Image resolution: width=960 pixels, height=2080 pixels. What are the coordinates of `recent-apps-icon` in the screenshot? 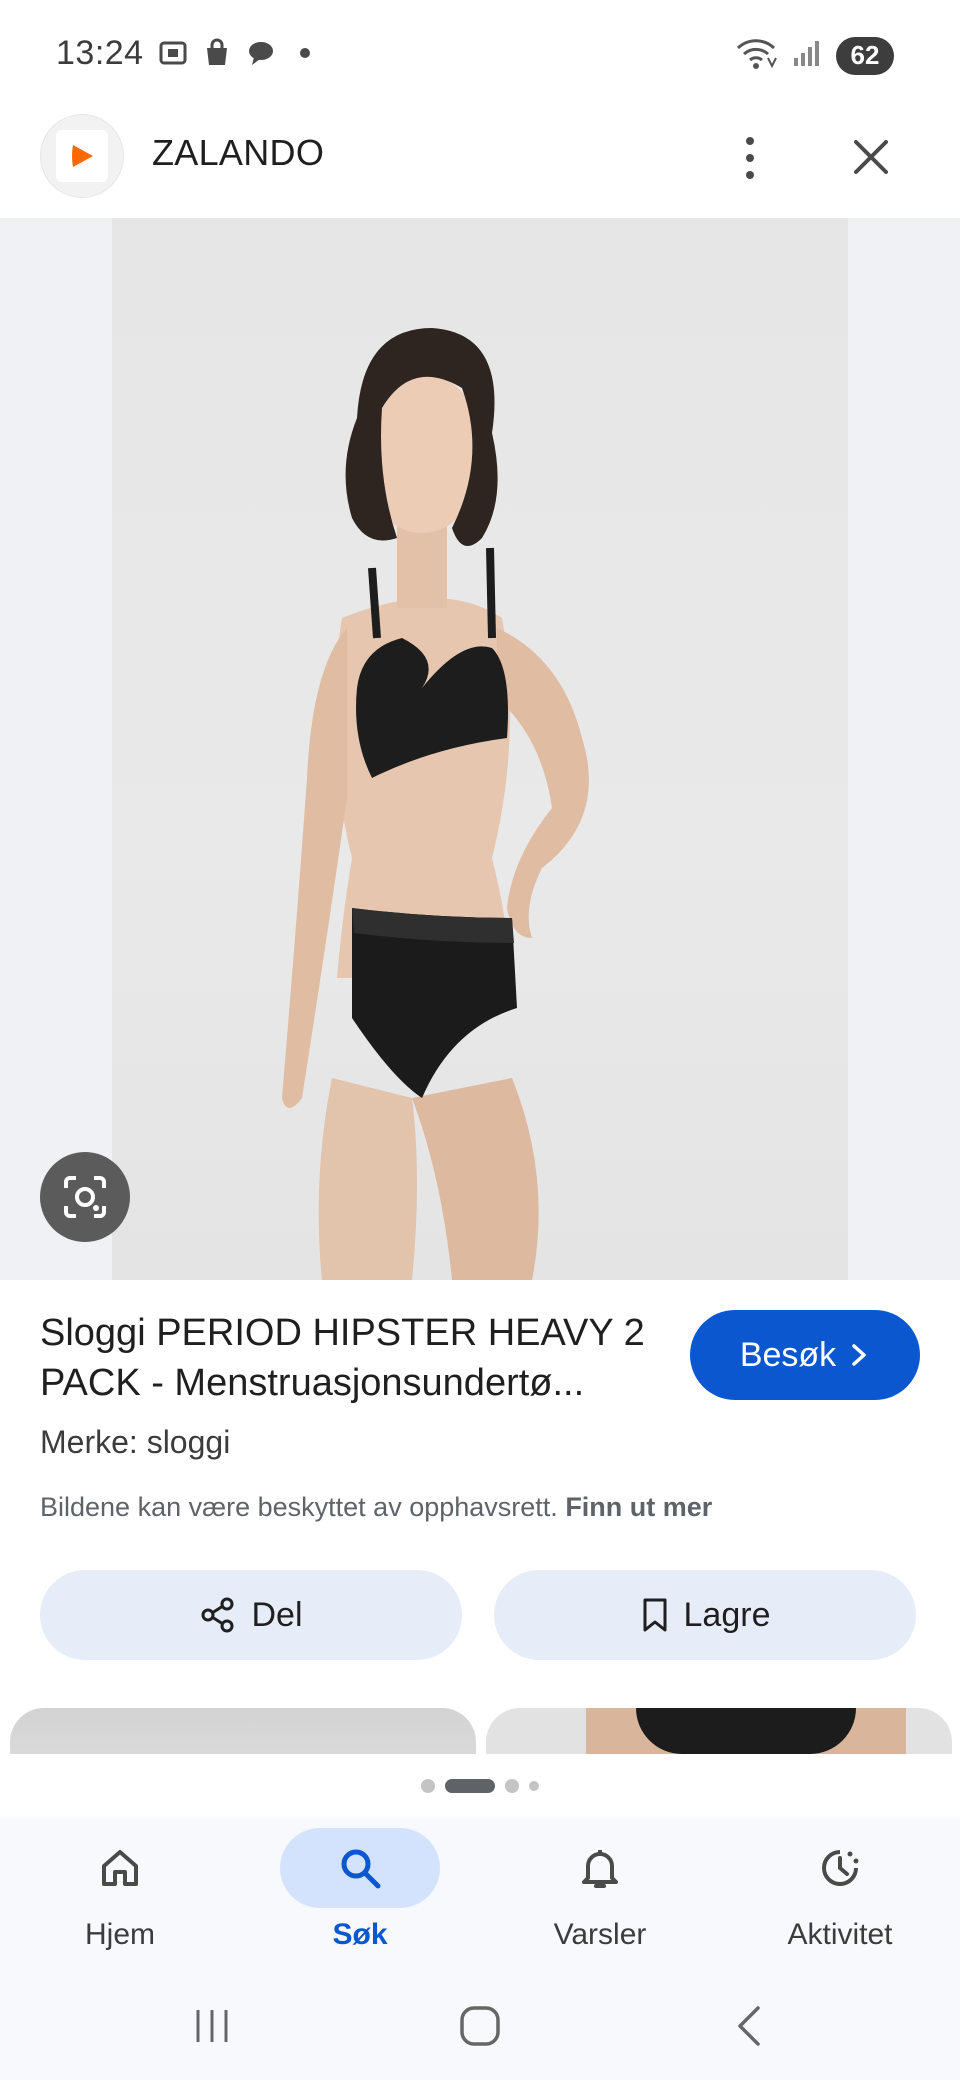 It's located at (212, 2026).